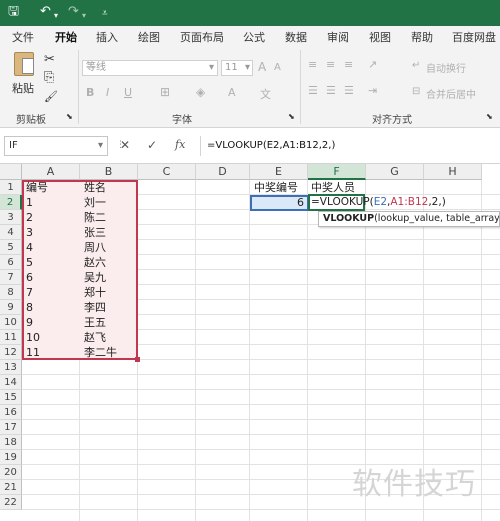 Image resolution: width=500 pixels, height=521 pixels. I want to click on insert-function-icon: fx, so click(180, 144).